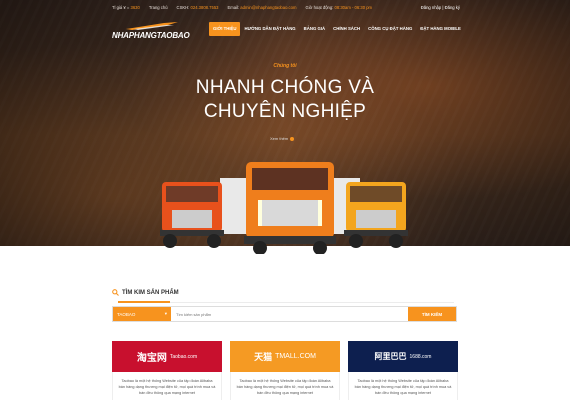  What do you see at coordinates (126, 314) in the screenshot?
I see `site-select-value: TAOBAO` at bounding box center [126, 314].